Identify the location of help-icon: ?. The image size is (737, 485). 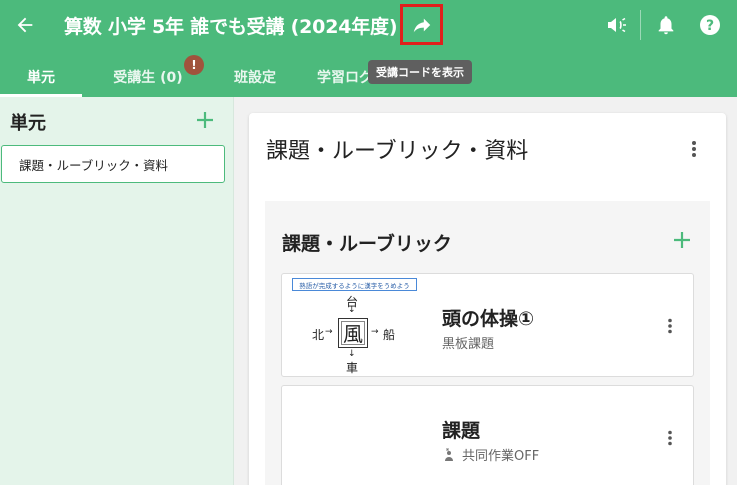
(710, 25).